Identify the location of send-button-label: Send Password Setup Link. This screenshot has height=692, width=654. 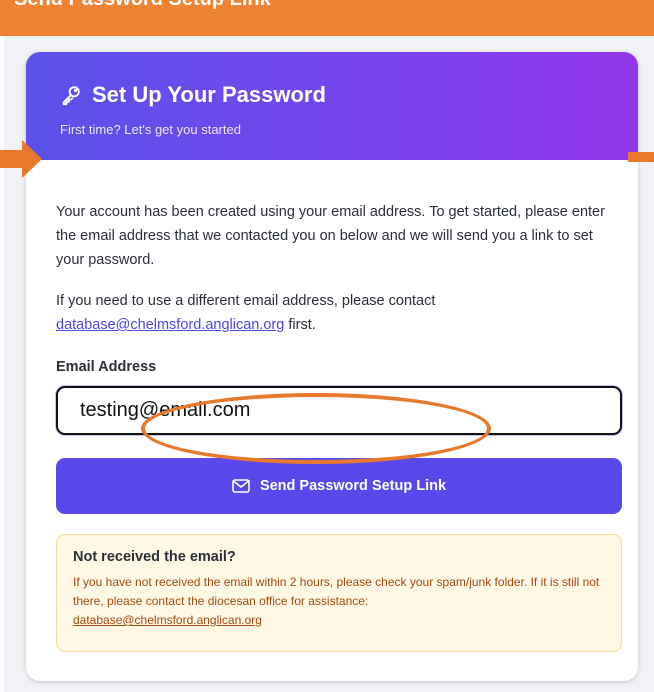
(353, 486).